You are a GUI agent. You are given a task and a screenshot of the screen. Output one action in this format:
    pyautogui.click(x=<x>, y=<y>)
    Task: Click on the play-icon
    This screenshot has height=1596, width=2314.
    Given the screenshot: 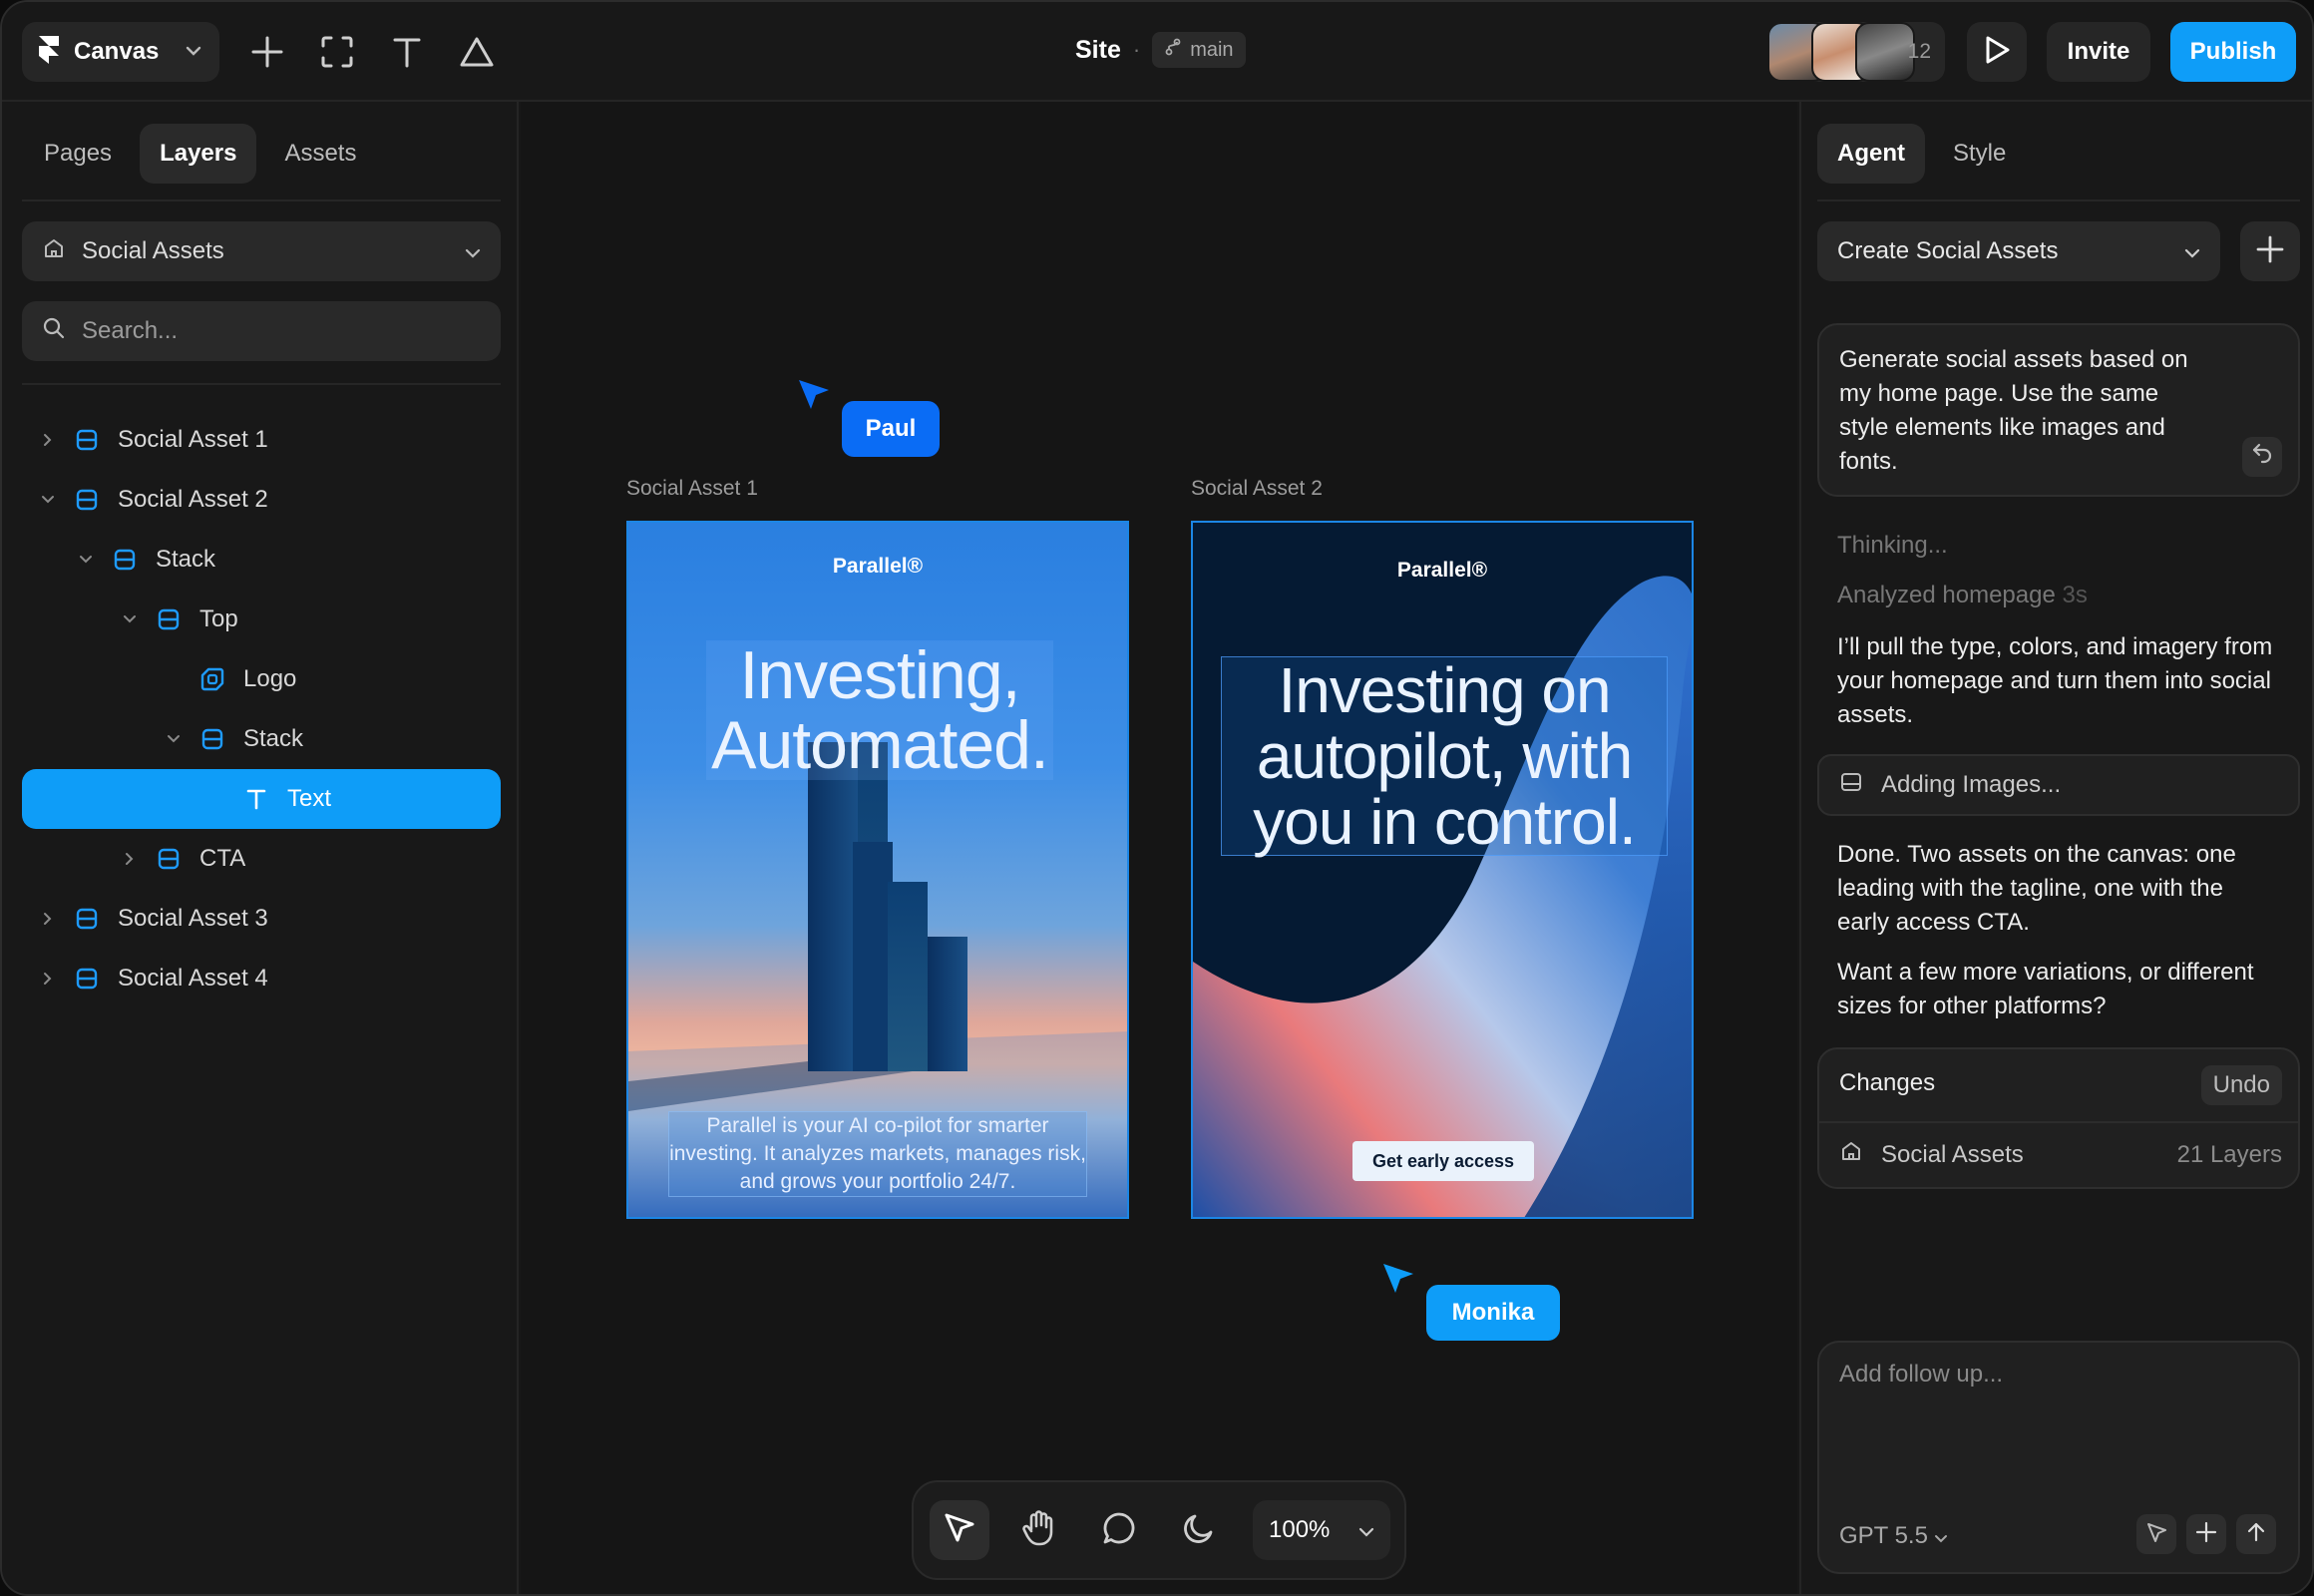 What is the action you would take?
    pyautogui.click(x=1997, y=52)
    